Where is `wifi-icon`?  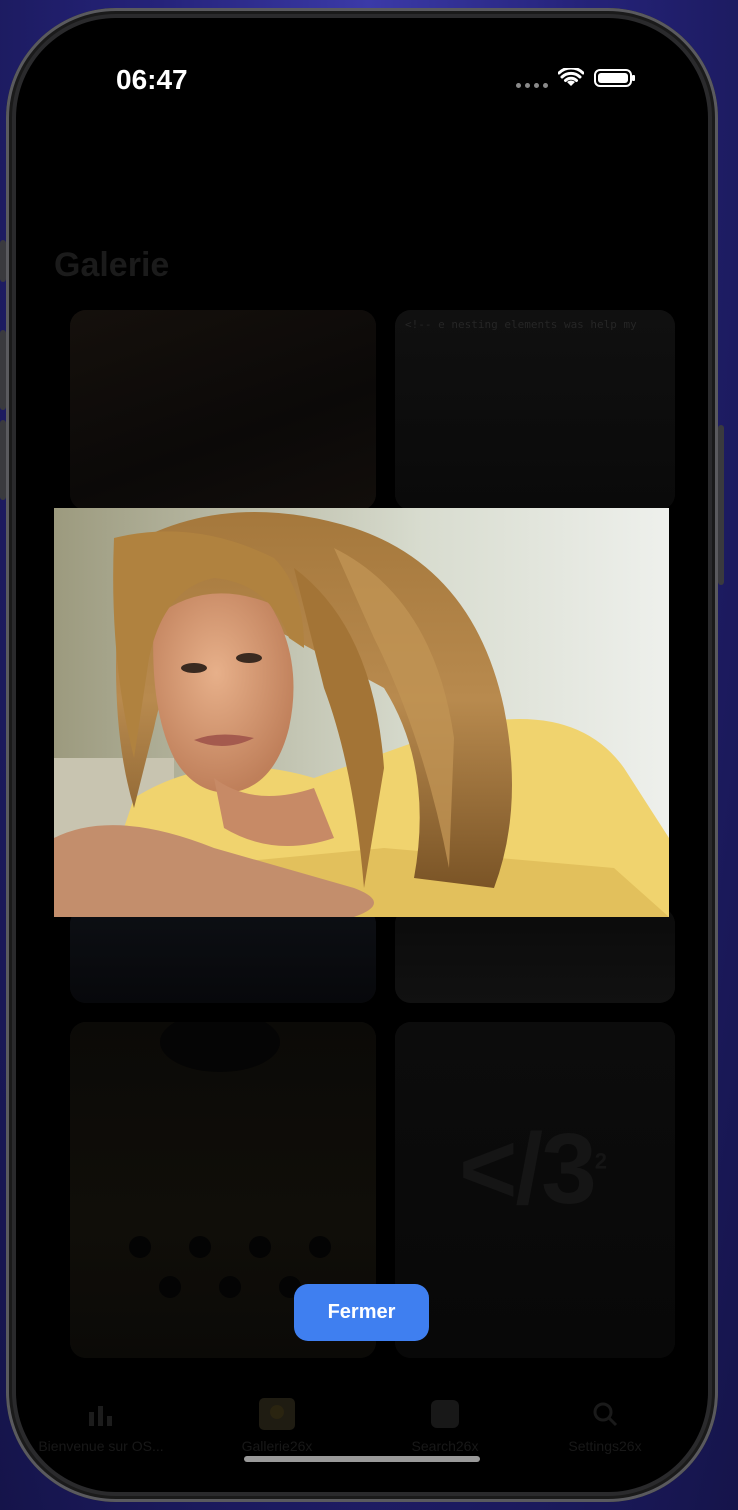
wifi-icon is located at coordinates (571, 77).